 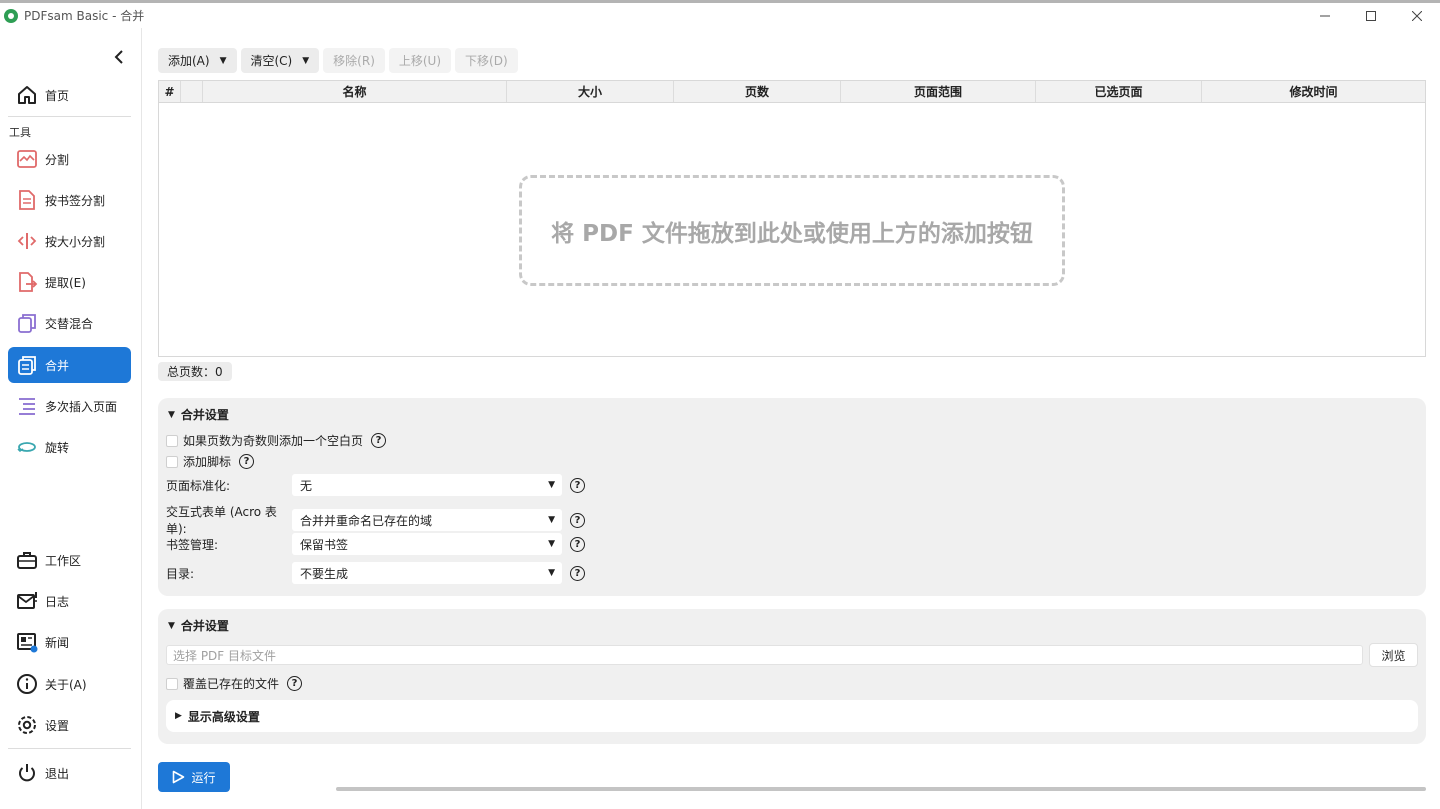 I want to click on maximize-icon, so click(x=1371, y=15).